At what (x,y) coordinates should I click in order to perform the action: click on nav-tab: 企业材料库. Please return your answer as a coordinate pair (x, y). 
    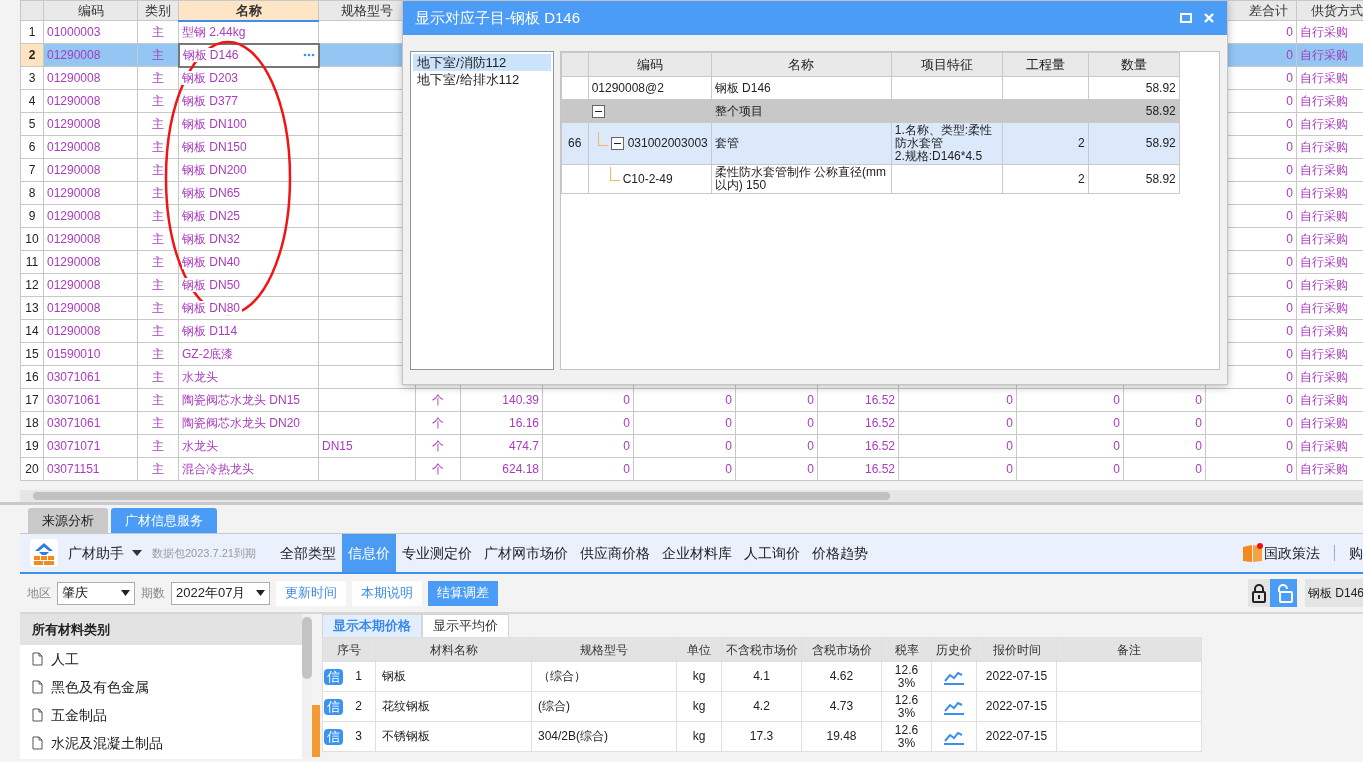
    Looking at the image, I should click on (696, 553).